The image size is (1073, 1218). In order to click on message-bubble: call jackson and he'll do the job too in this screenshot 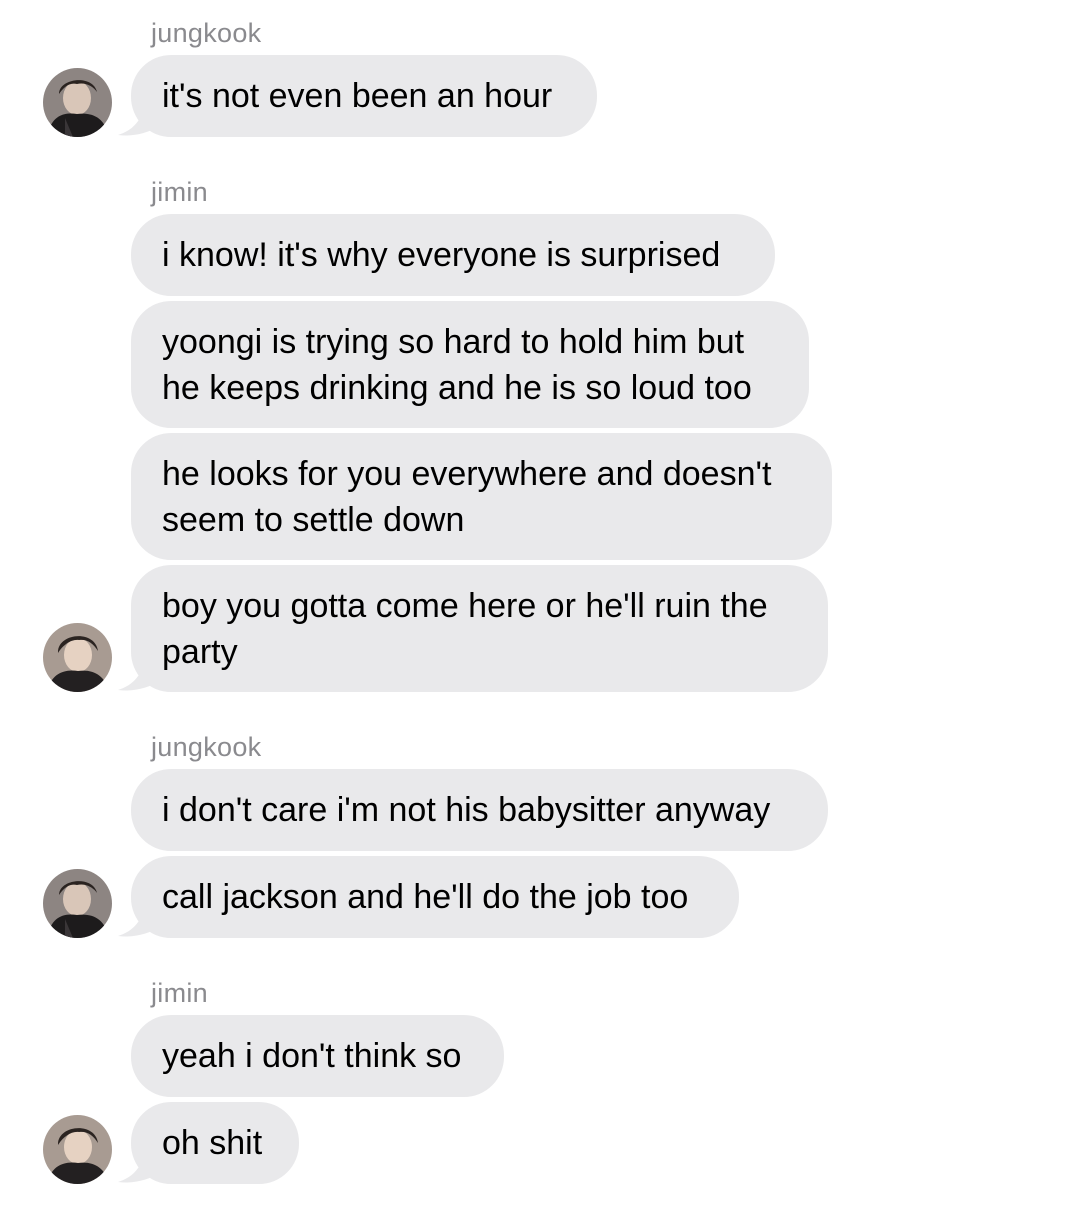, I will do `click(435, 897)`.